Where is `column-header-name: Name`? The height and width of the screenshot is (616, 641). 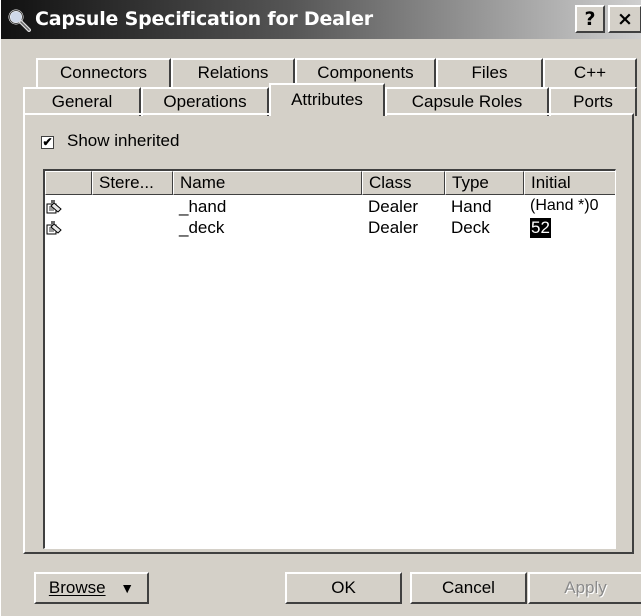
column-header-name: Name is located at coordinates (267, 183).